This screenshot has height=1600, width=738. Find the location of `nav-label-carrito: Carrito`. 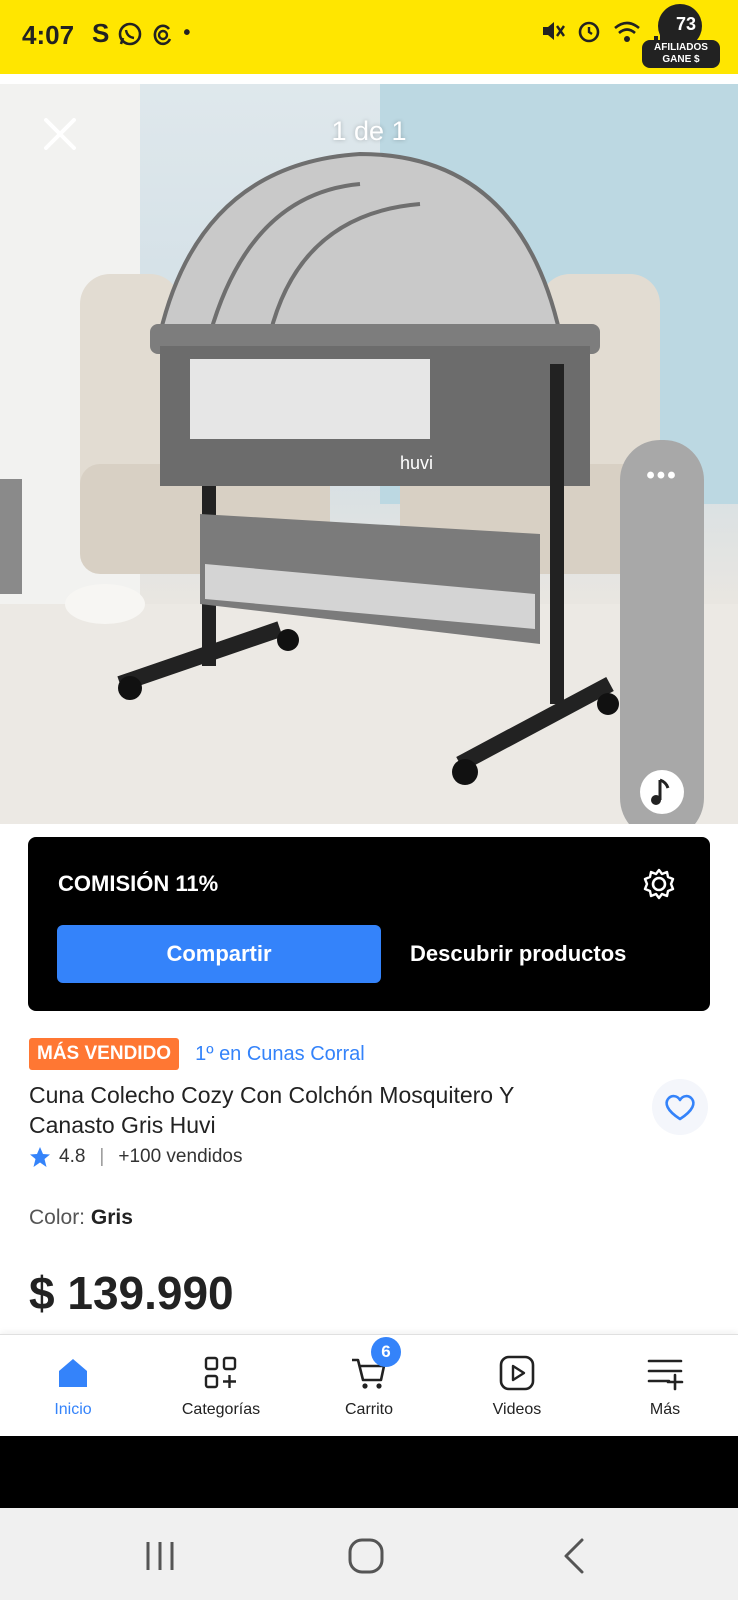

nav-label-carrito: Carrito is located at coordinates (368, 1409).